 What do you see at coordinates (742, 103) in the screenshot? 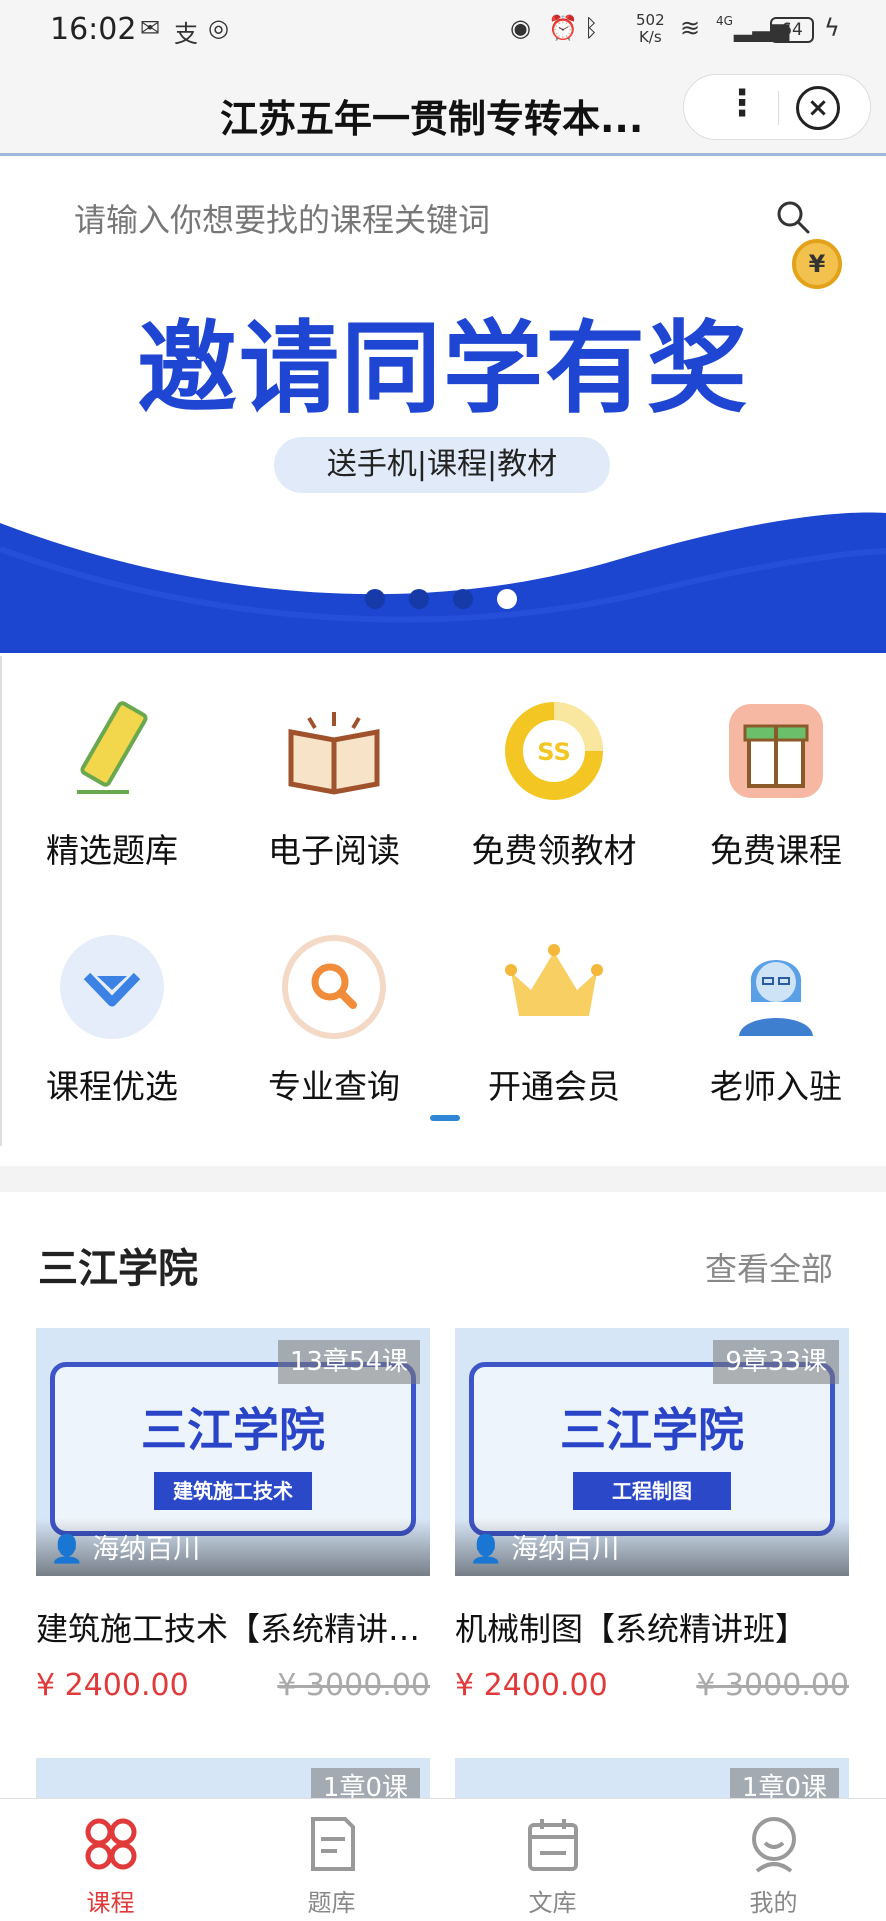
I see `more-menu-button: ⋮` at bounding box center [742, 103].